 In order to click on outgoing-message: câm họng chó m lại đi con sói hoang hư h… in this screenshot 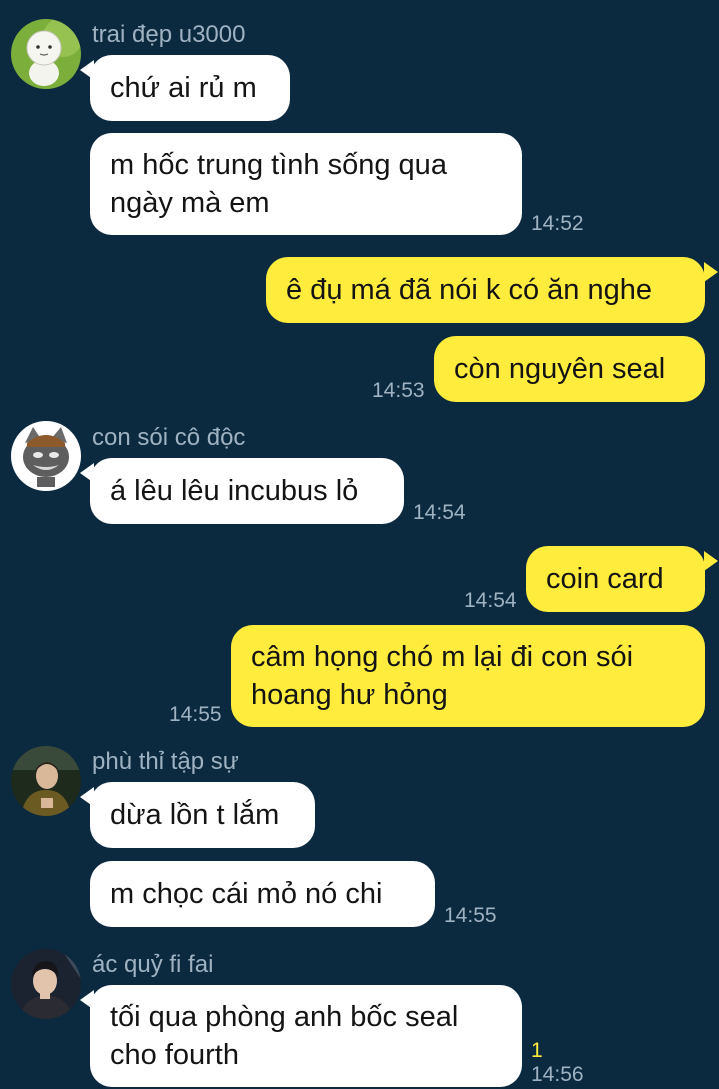, I will do `click(468, 676)`.